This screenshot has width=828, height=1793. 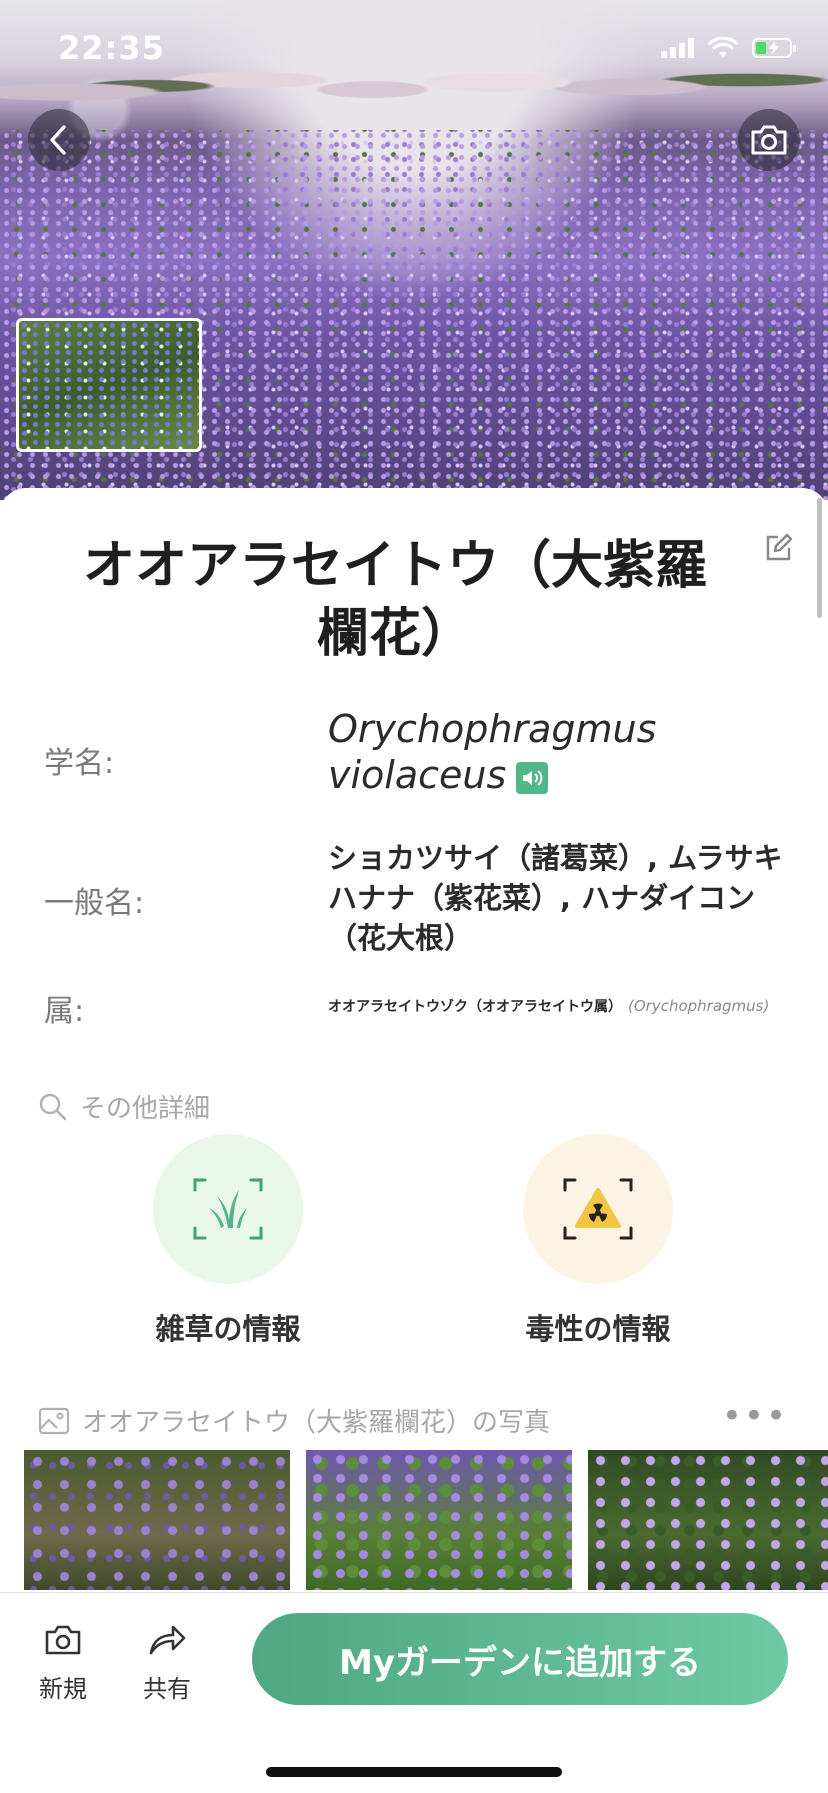 I want to click on weed-info-label: 雑草の情報, so click(x=228, y=1329).